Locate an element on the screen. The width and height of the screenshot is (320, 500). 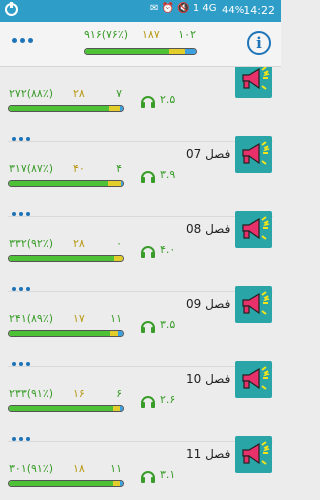
listen-button: ۴.۰ is located at coordinates (160, 251).